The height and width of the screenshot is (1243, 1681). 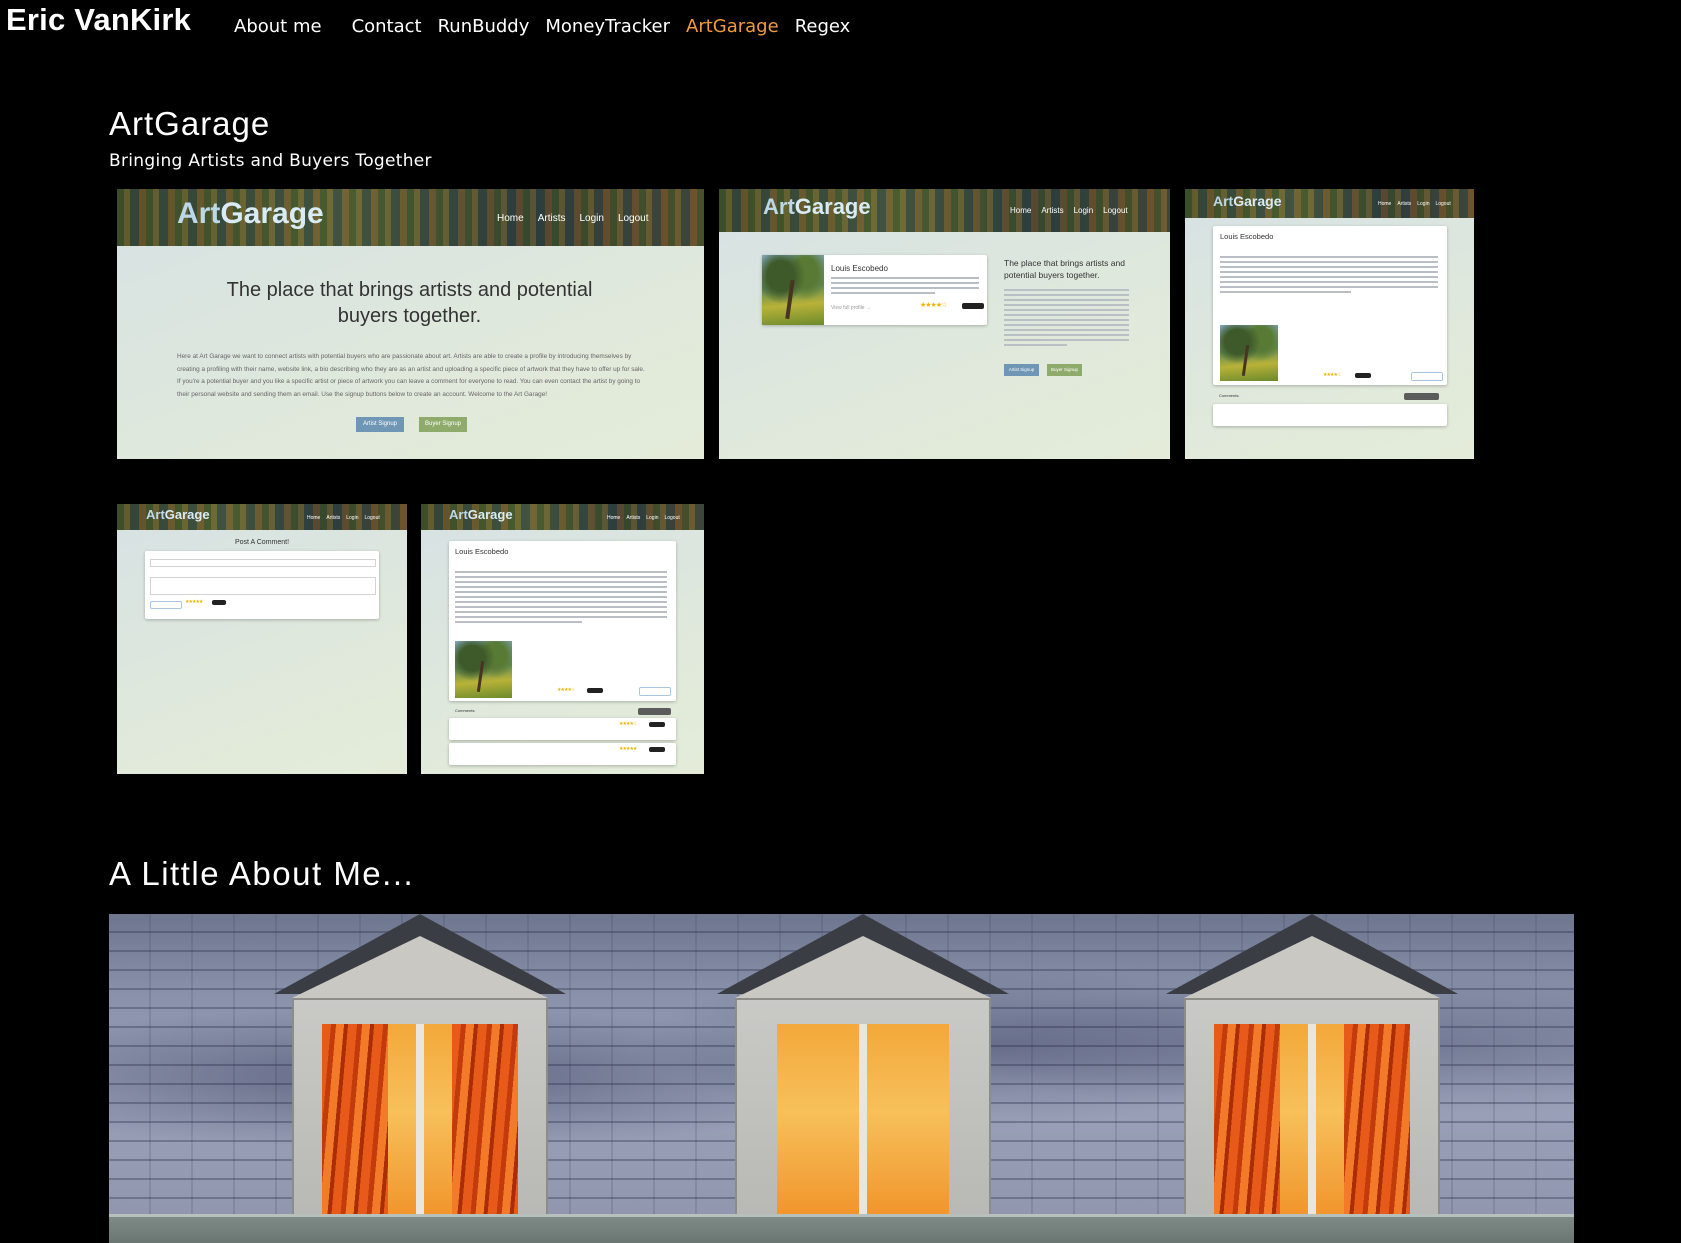 I want to click on project-title: ArtGarage, so click(x=190, y=123).